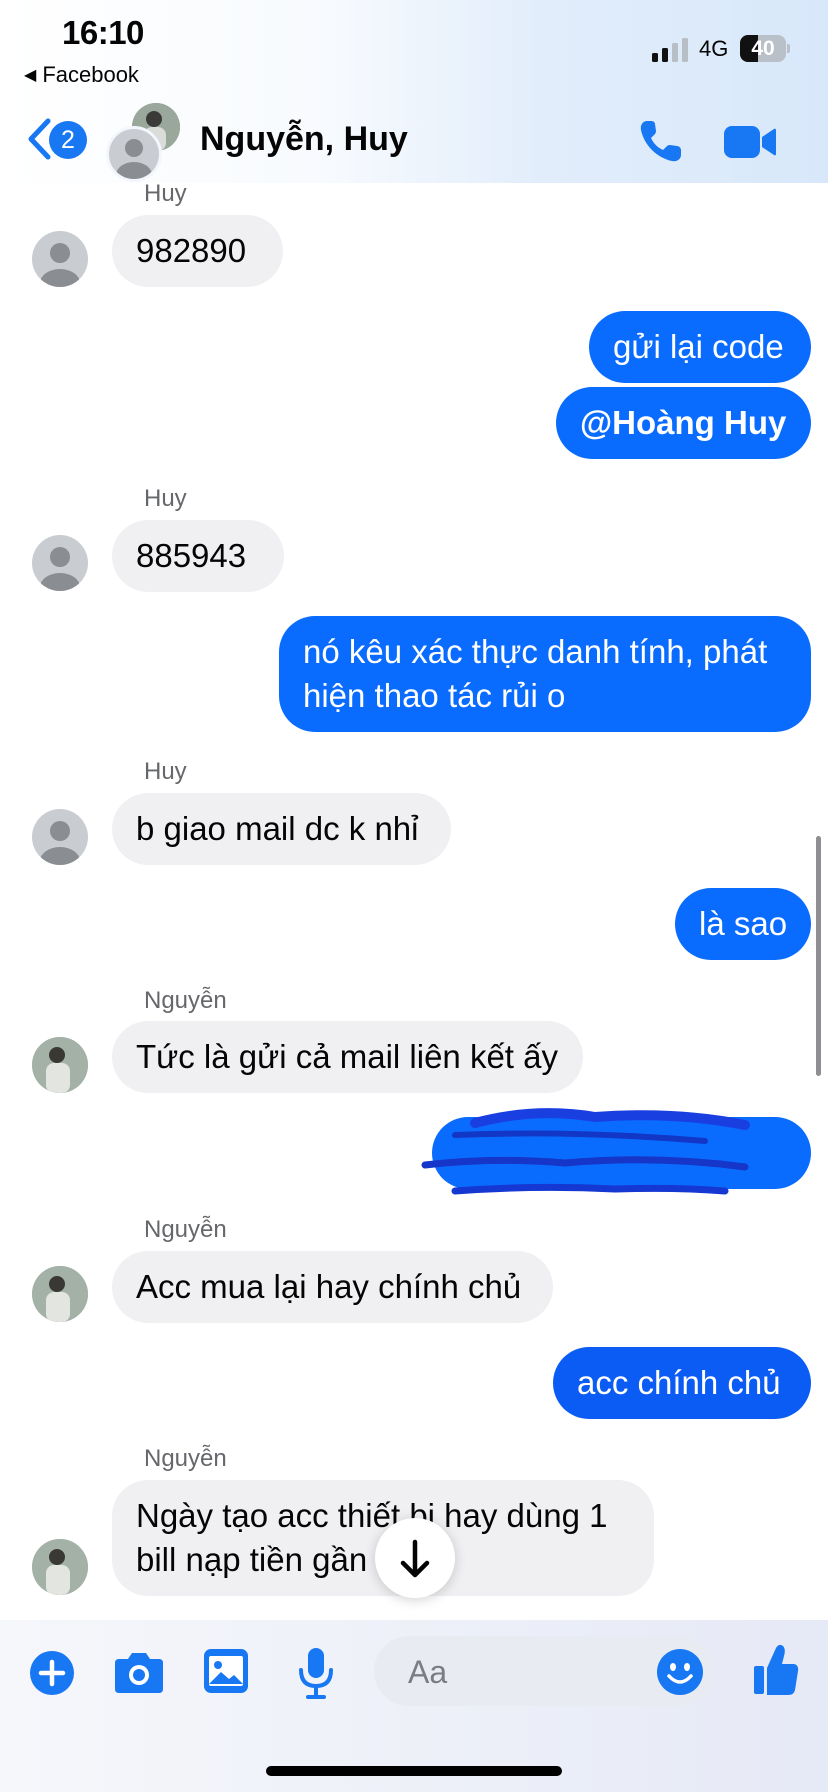 Image resolution: width=828 pixels, height=1792 pixels. What do you see at coordinates (661, 141) in the screenshot?
I see `phone-icon` at bounding box center [661, 141].